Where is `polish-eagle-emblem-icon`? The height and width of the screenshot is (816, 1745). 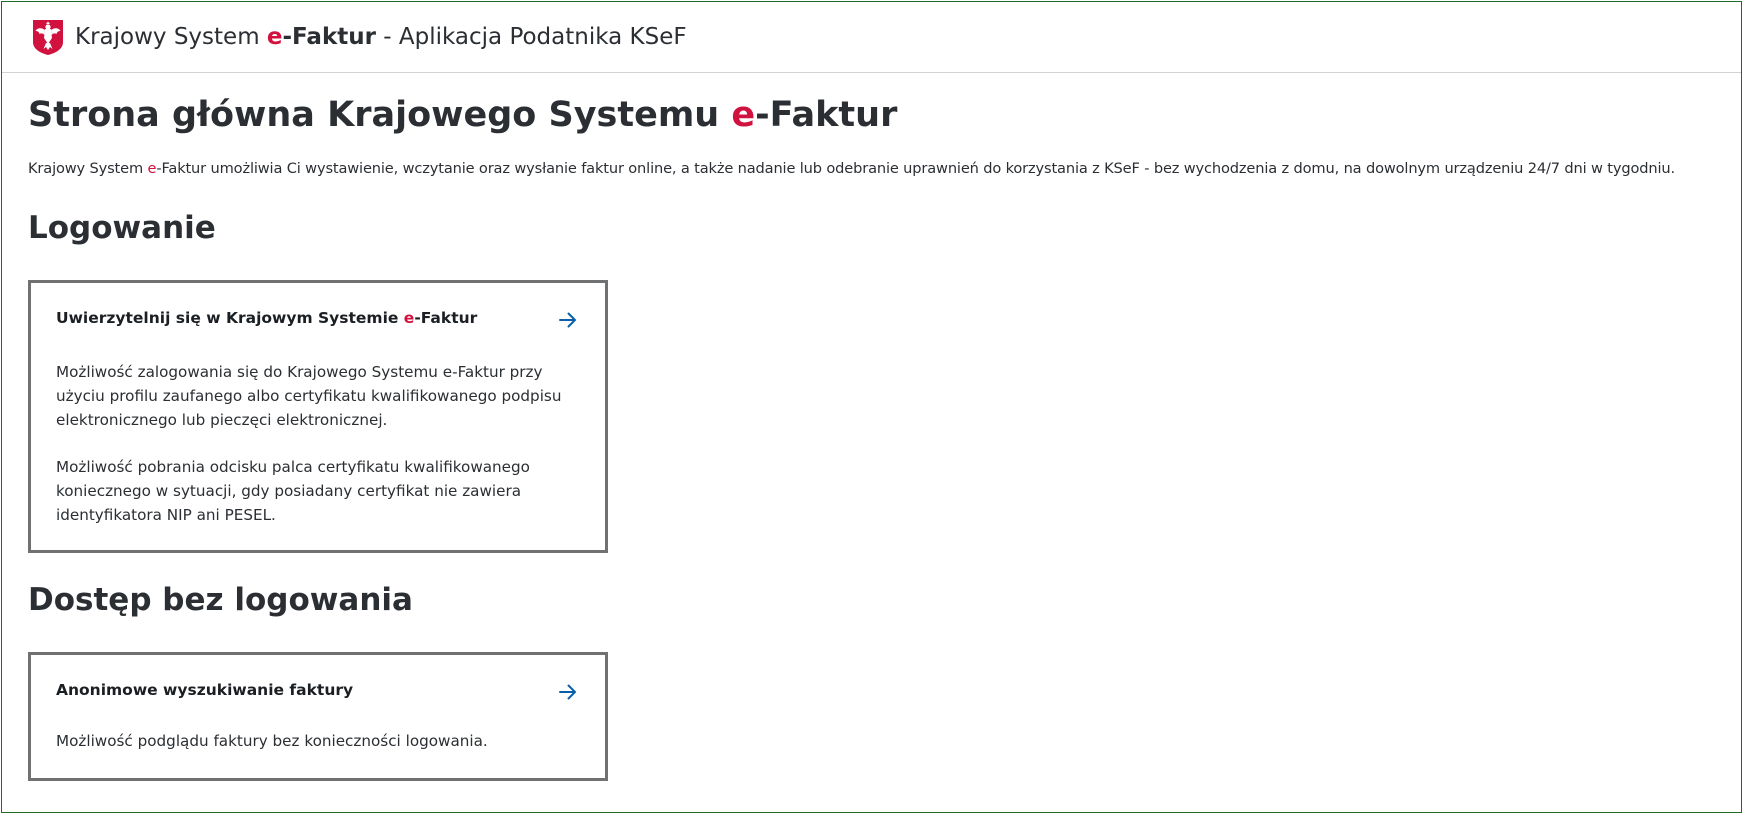
polish-eagle-emblem-icon is located at coordinates (48, 37).